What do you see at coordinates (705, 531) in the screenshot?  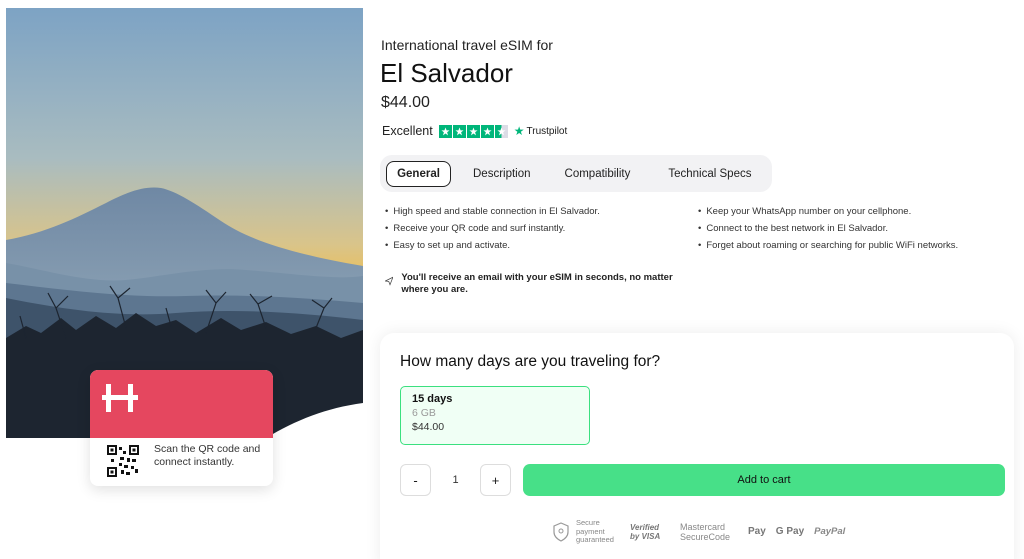 I see `mastercard-logo: Mastercard SecureCode` at bounding box center [705, 531].